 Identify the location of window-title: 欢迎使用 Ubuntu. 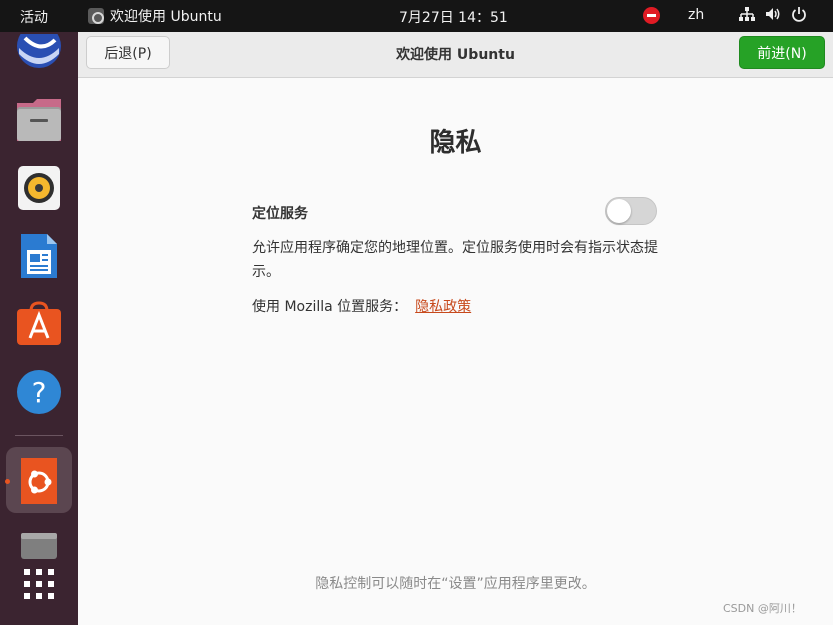
(455, 55).